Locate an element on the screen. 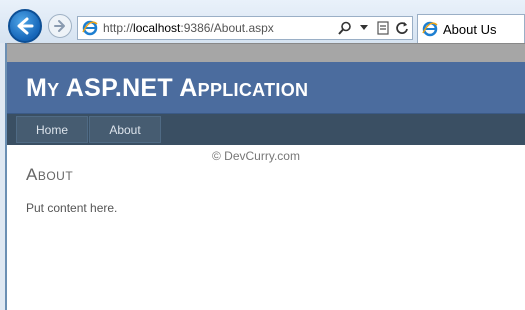  menu-item-home: Home is located at coordinates (52, 129).